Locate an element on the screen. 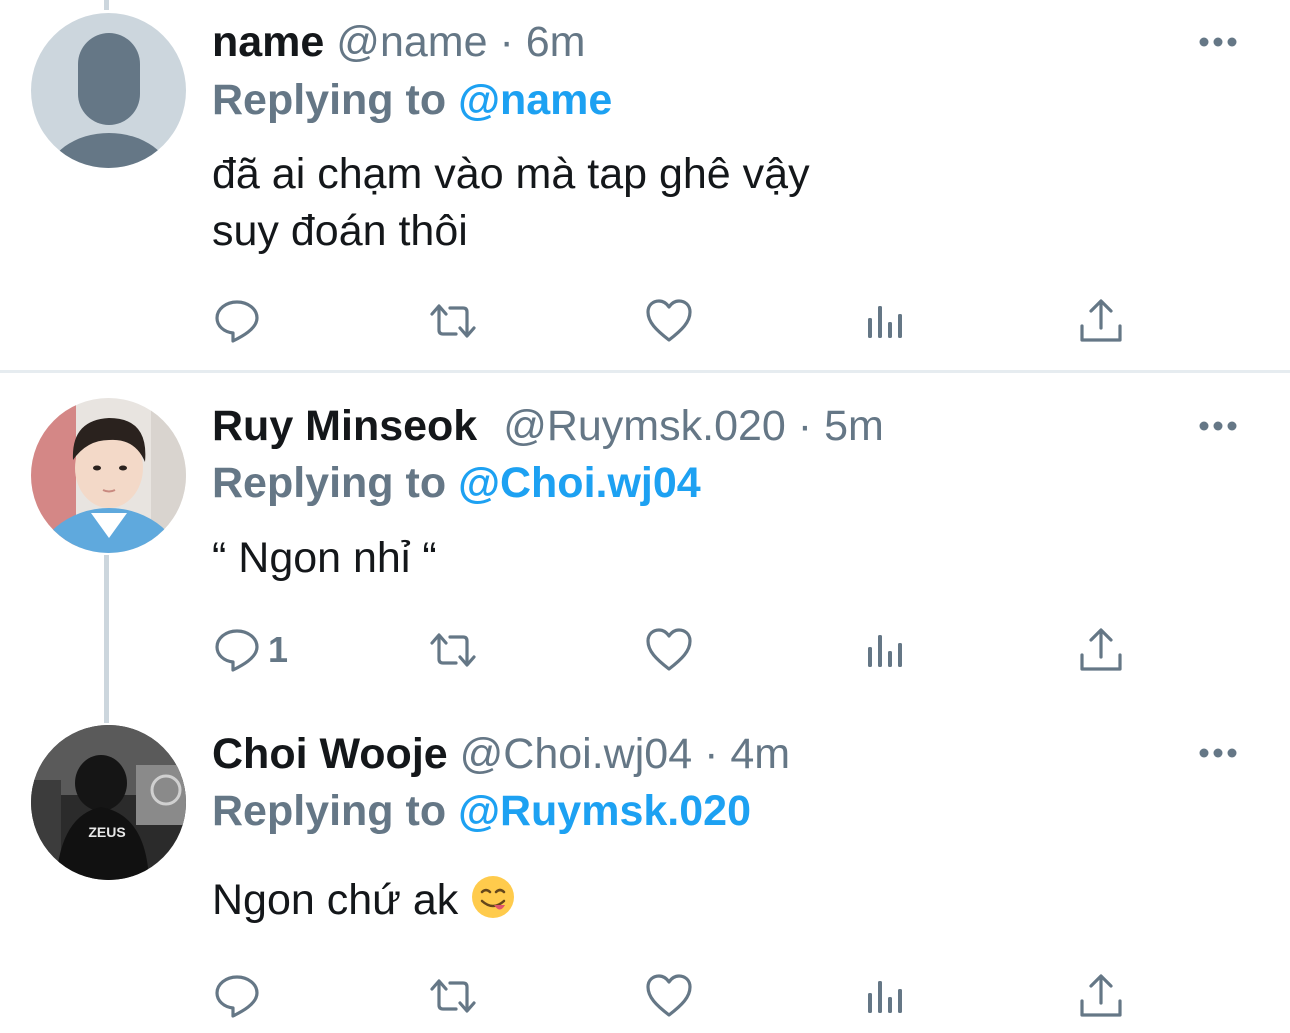 The image size is (1290, 1033). timestamp: 5m is located at coordinates (854, 426).